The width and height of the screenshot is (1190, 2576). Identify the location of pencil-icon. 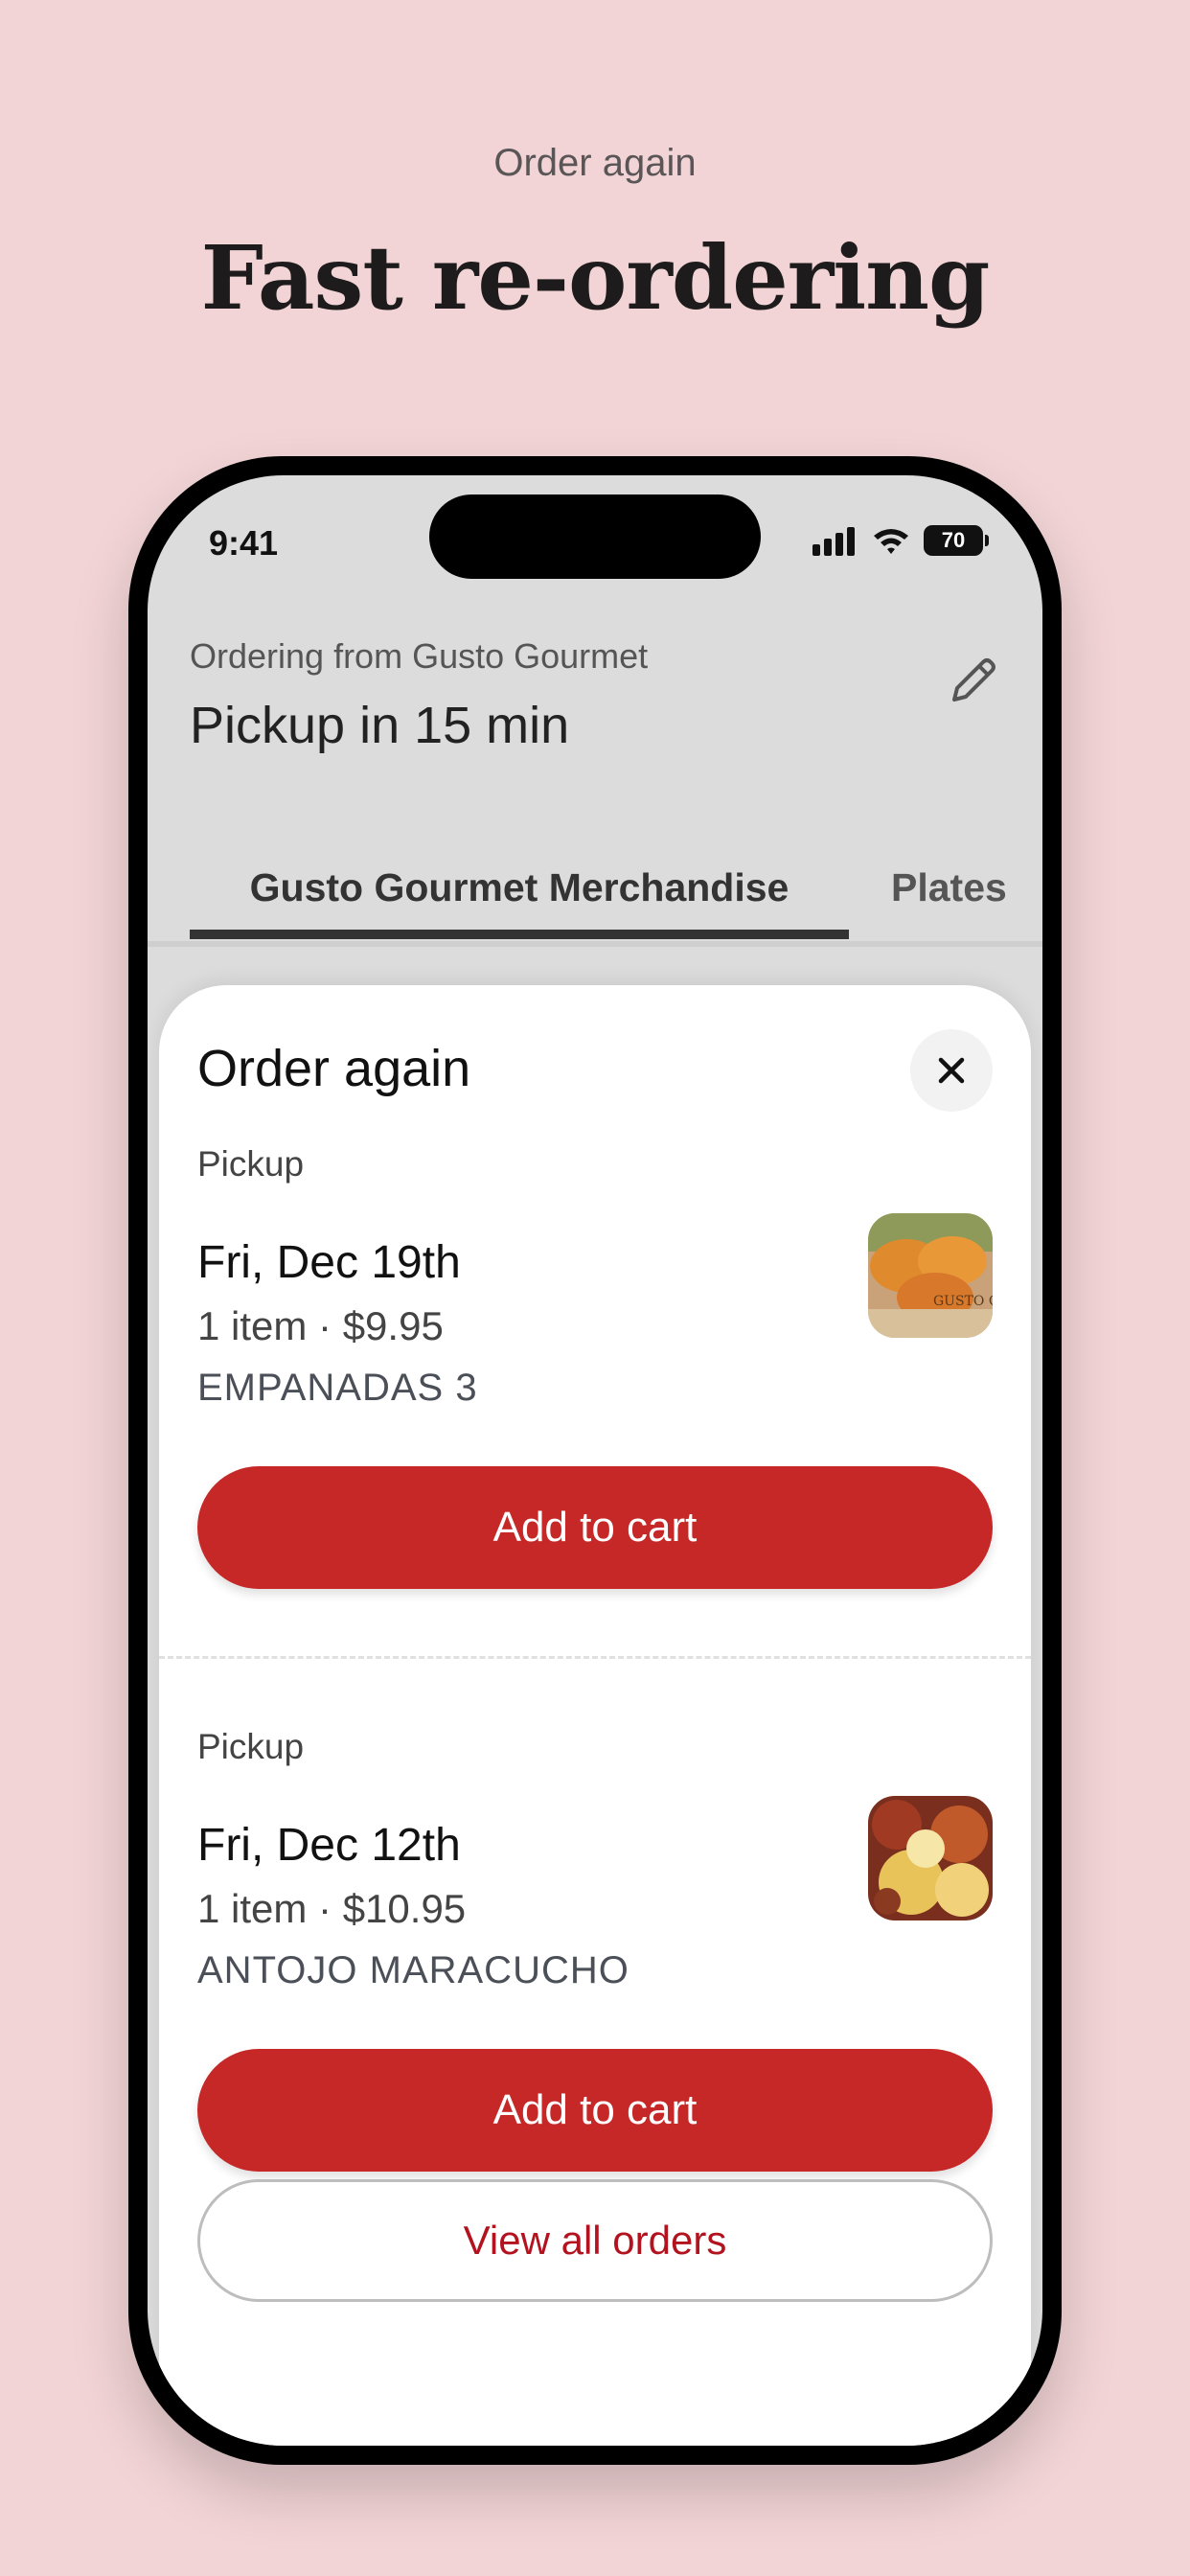
(974, 680).